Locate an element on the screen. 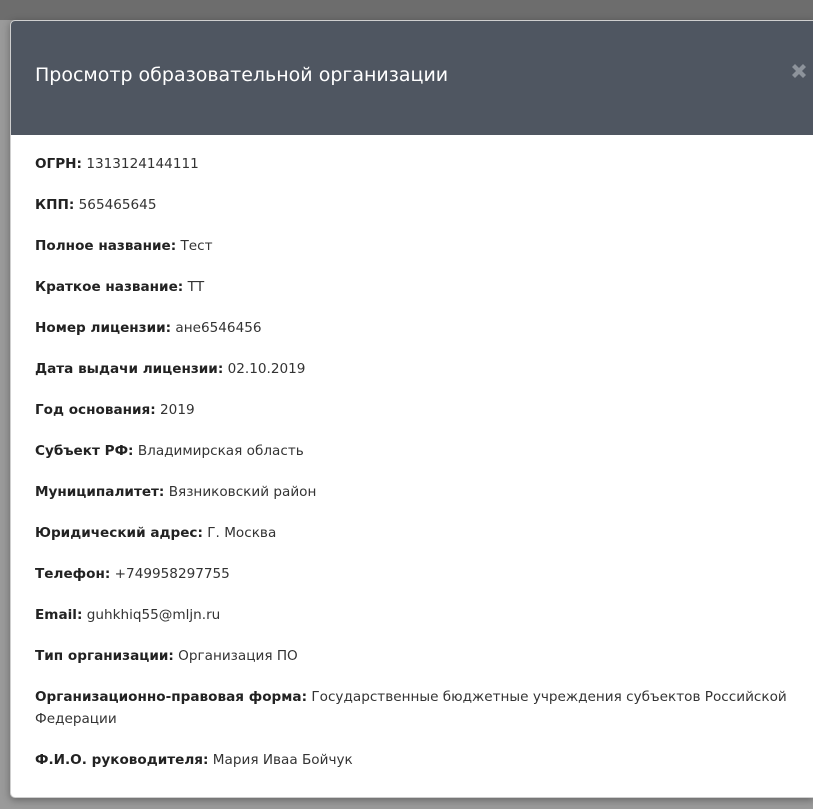  field-value: 2019 is located at coordinates (177, 410).